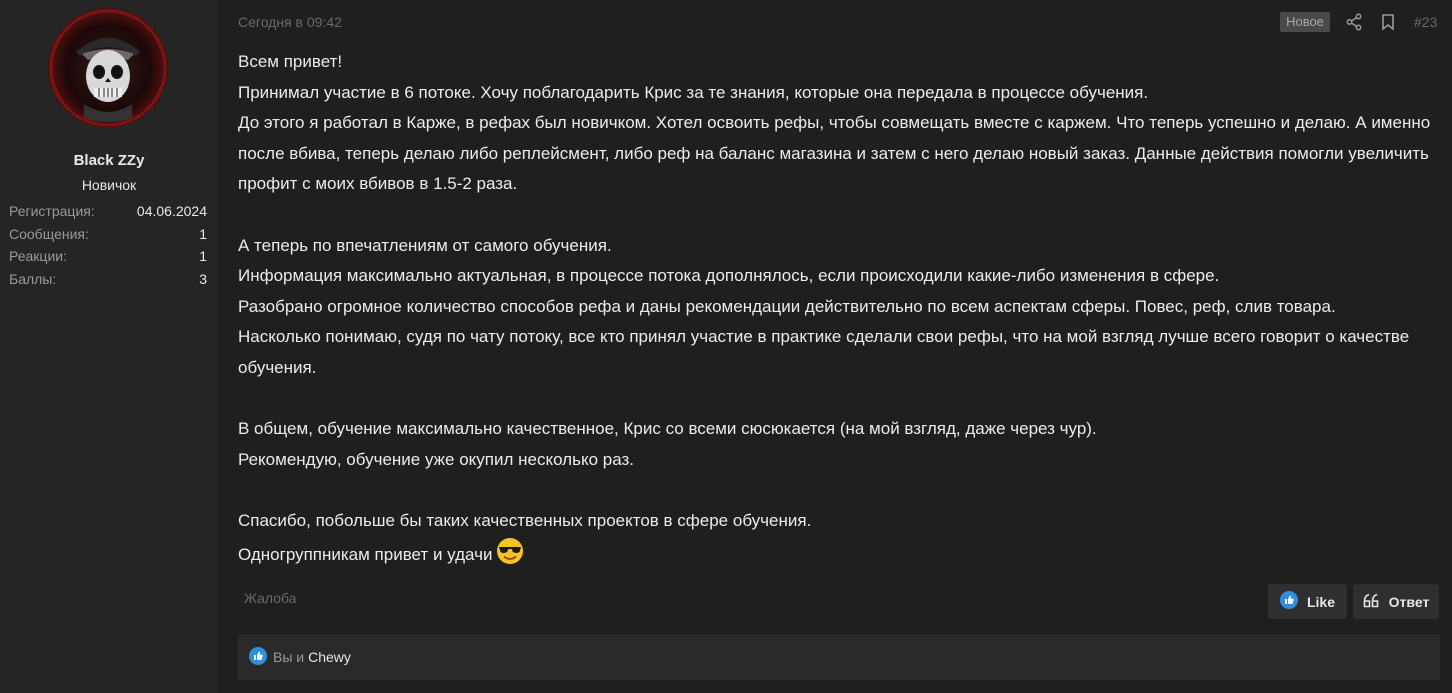 The image size is (1452, 693). I want to click on stat-value: 3, so click(203, 279).